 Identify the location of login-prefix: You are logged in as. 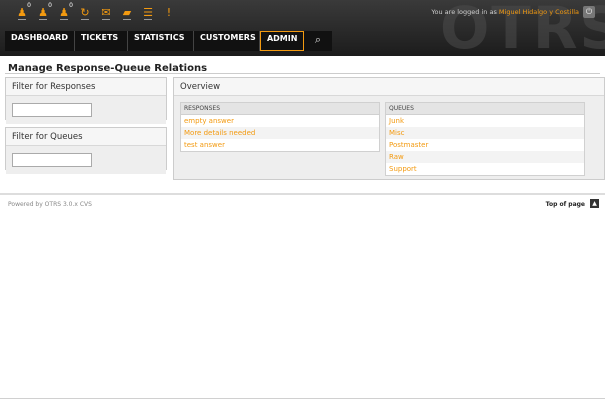
(464, 12).